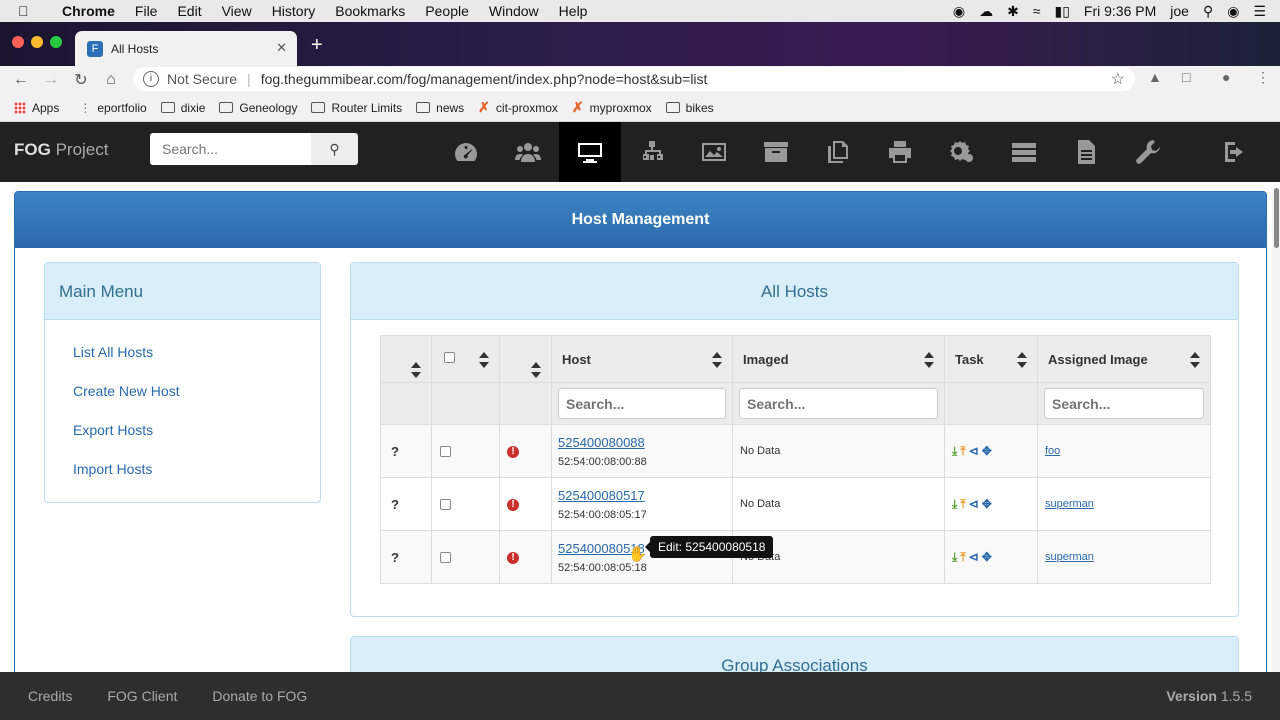  I want to click on assigned-image-column-header: Assigned Image, so click(1124, 359).